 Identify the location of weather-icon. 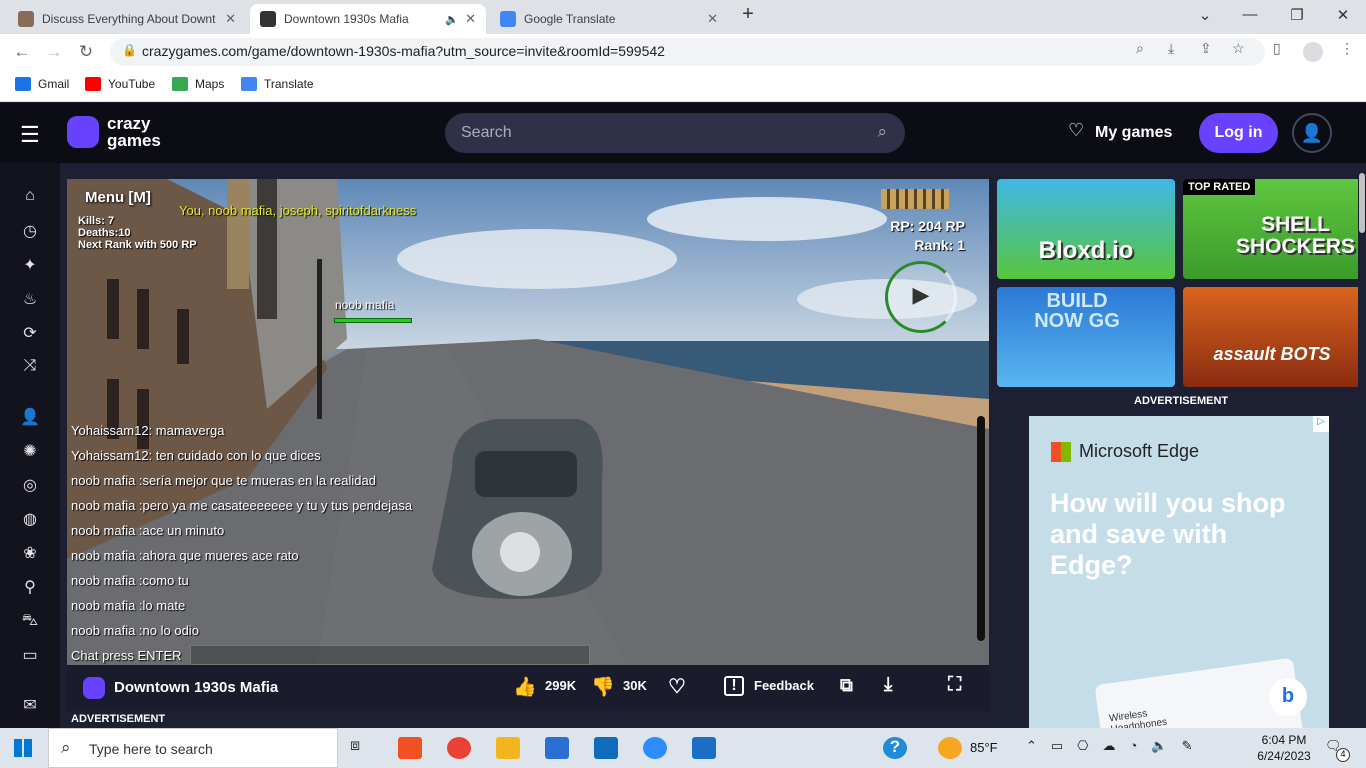
(950, 748).